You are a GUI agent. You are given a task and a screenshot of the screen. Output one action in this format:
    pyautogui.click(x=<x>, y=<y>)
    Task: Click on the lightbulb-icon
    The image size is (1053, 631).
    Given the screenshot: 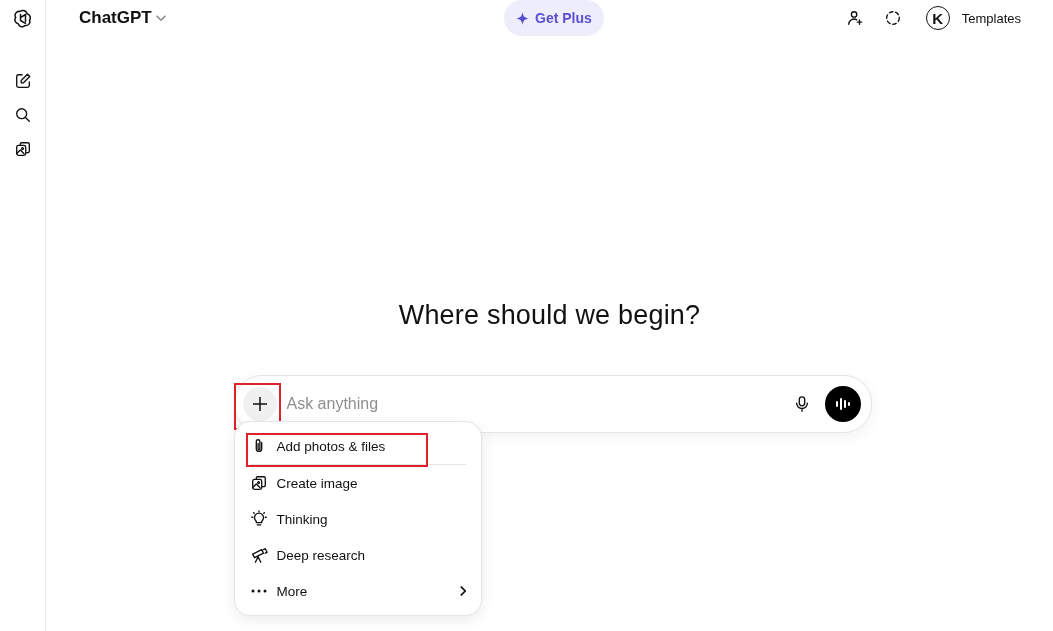 What is the action you would take?
    pyautogui.click(x=258, y=519)
    